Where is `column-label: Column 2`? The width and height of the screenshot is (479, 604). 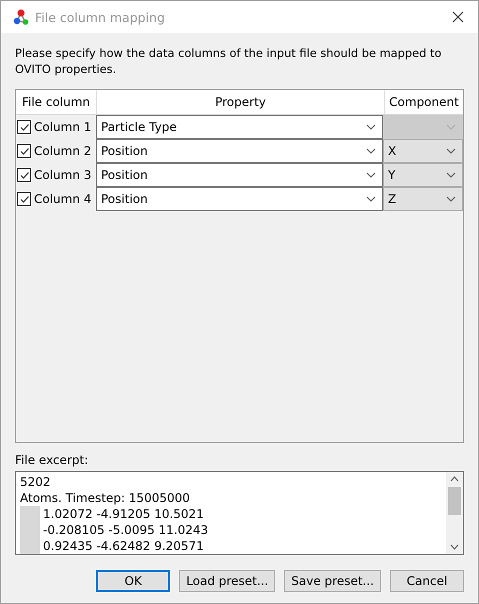
column-label: Column 2 is located at coordinates (63, 151).